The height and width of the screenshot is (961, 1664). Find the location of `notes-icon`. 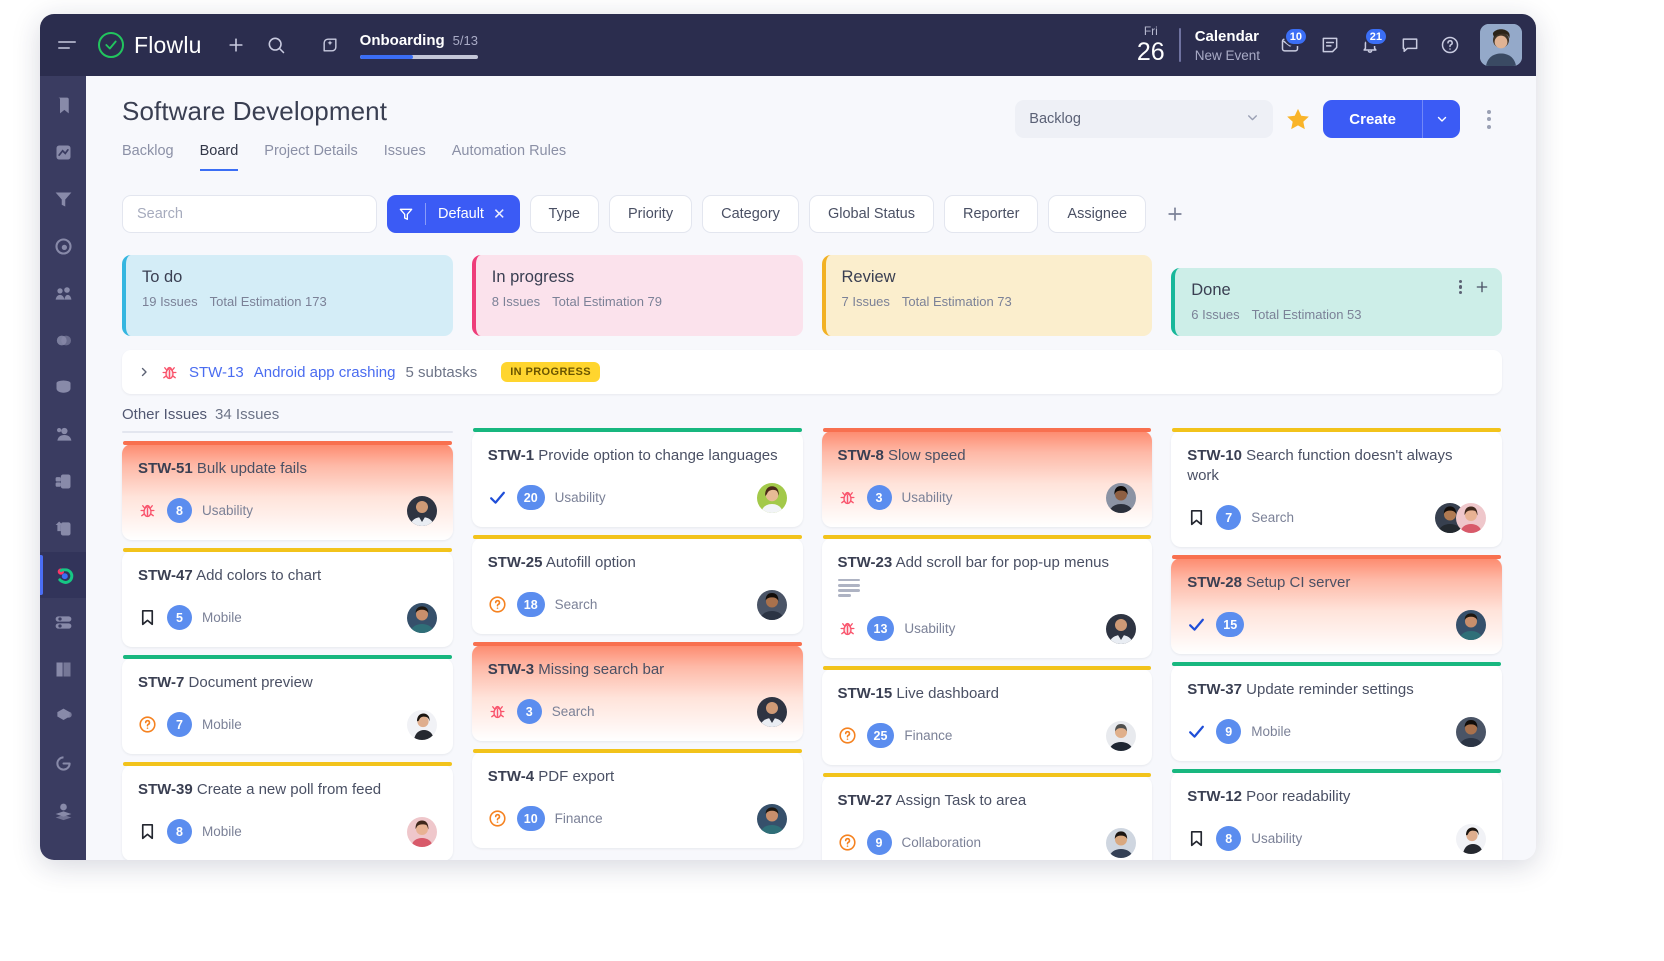

notes-icon is located at coordinates (1330, 45).